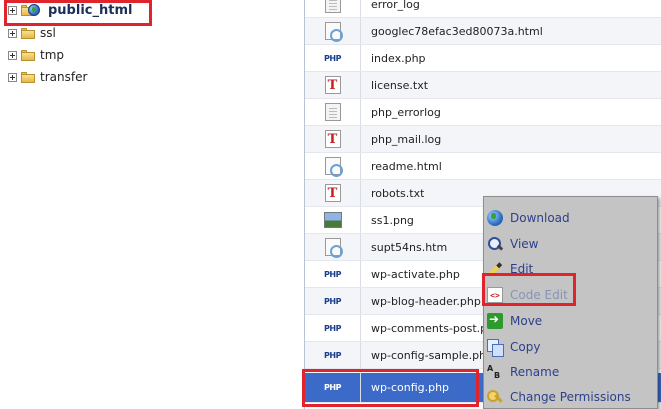 Image resolution: width=661 pixels, height=409 pixels. Describe the element at coordinates (495, 348) in the screenshot. I see `copy-pages-icon` at that location.